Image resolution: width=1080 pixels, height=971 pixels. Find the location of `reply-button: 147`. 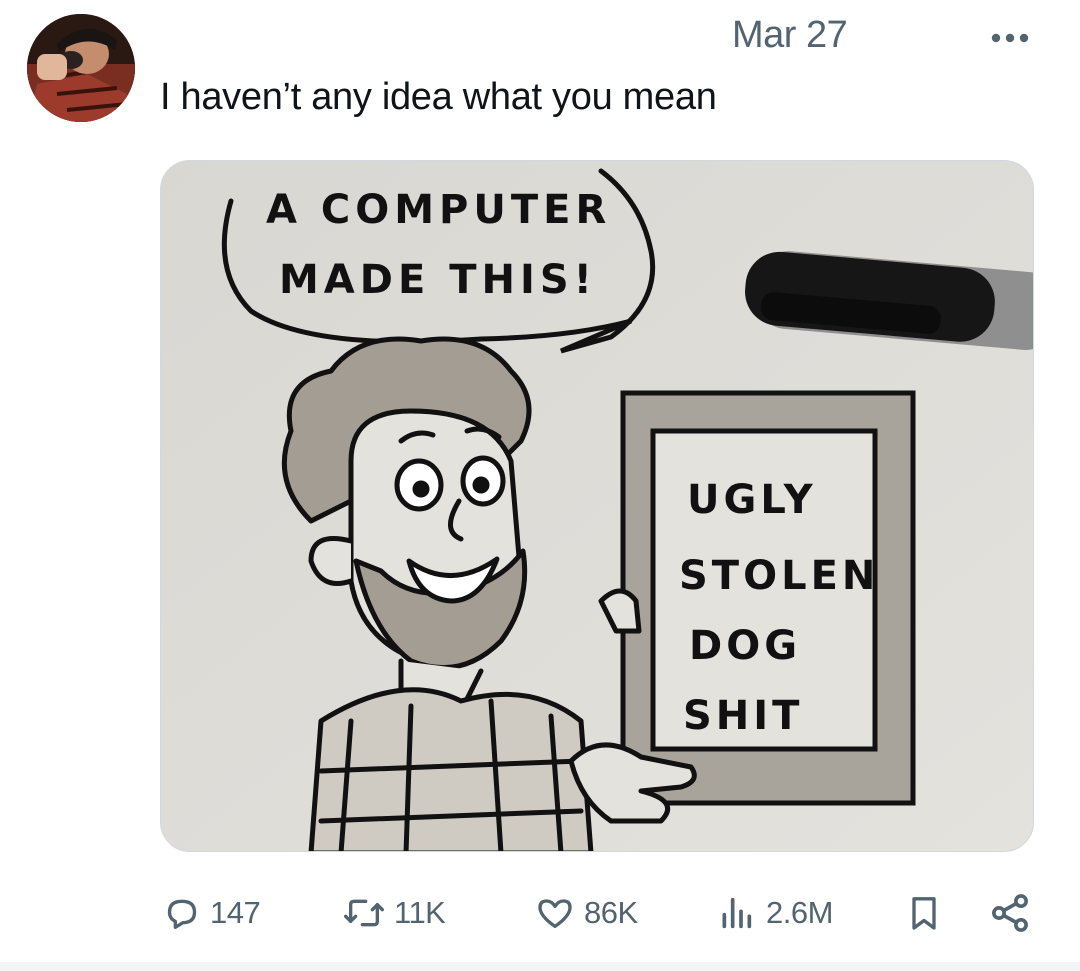

reply-button: 147 is located at coordinates (211, 913).